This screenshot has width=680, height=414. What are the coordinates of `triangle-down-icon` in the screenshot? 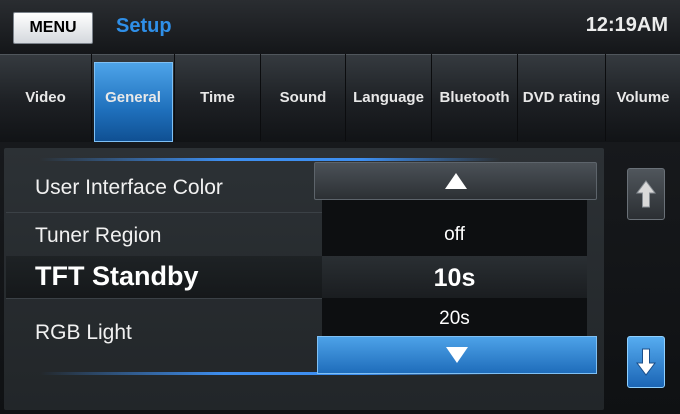 It's located at (457, 355).